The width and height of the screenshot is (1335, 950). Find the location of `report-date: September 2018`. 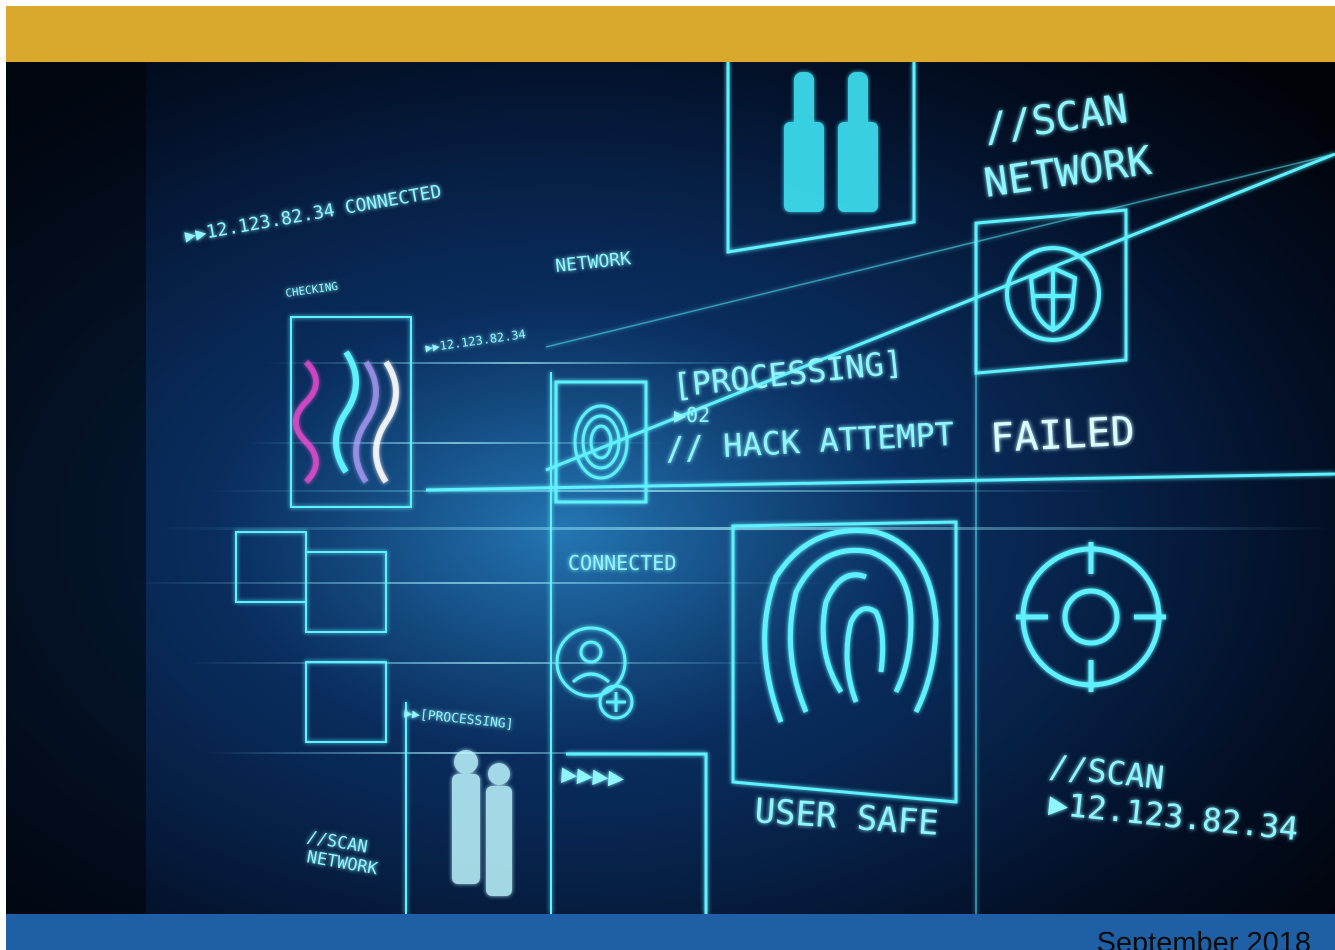

report-date: September 2018 is located at coordinates (1203, 938).